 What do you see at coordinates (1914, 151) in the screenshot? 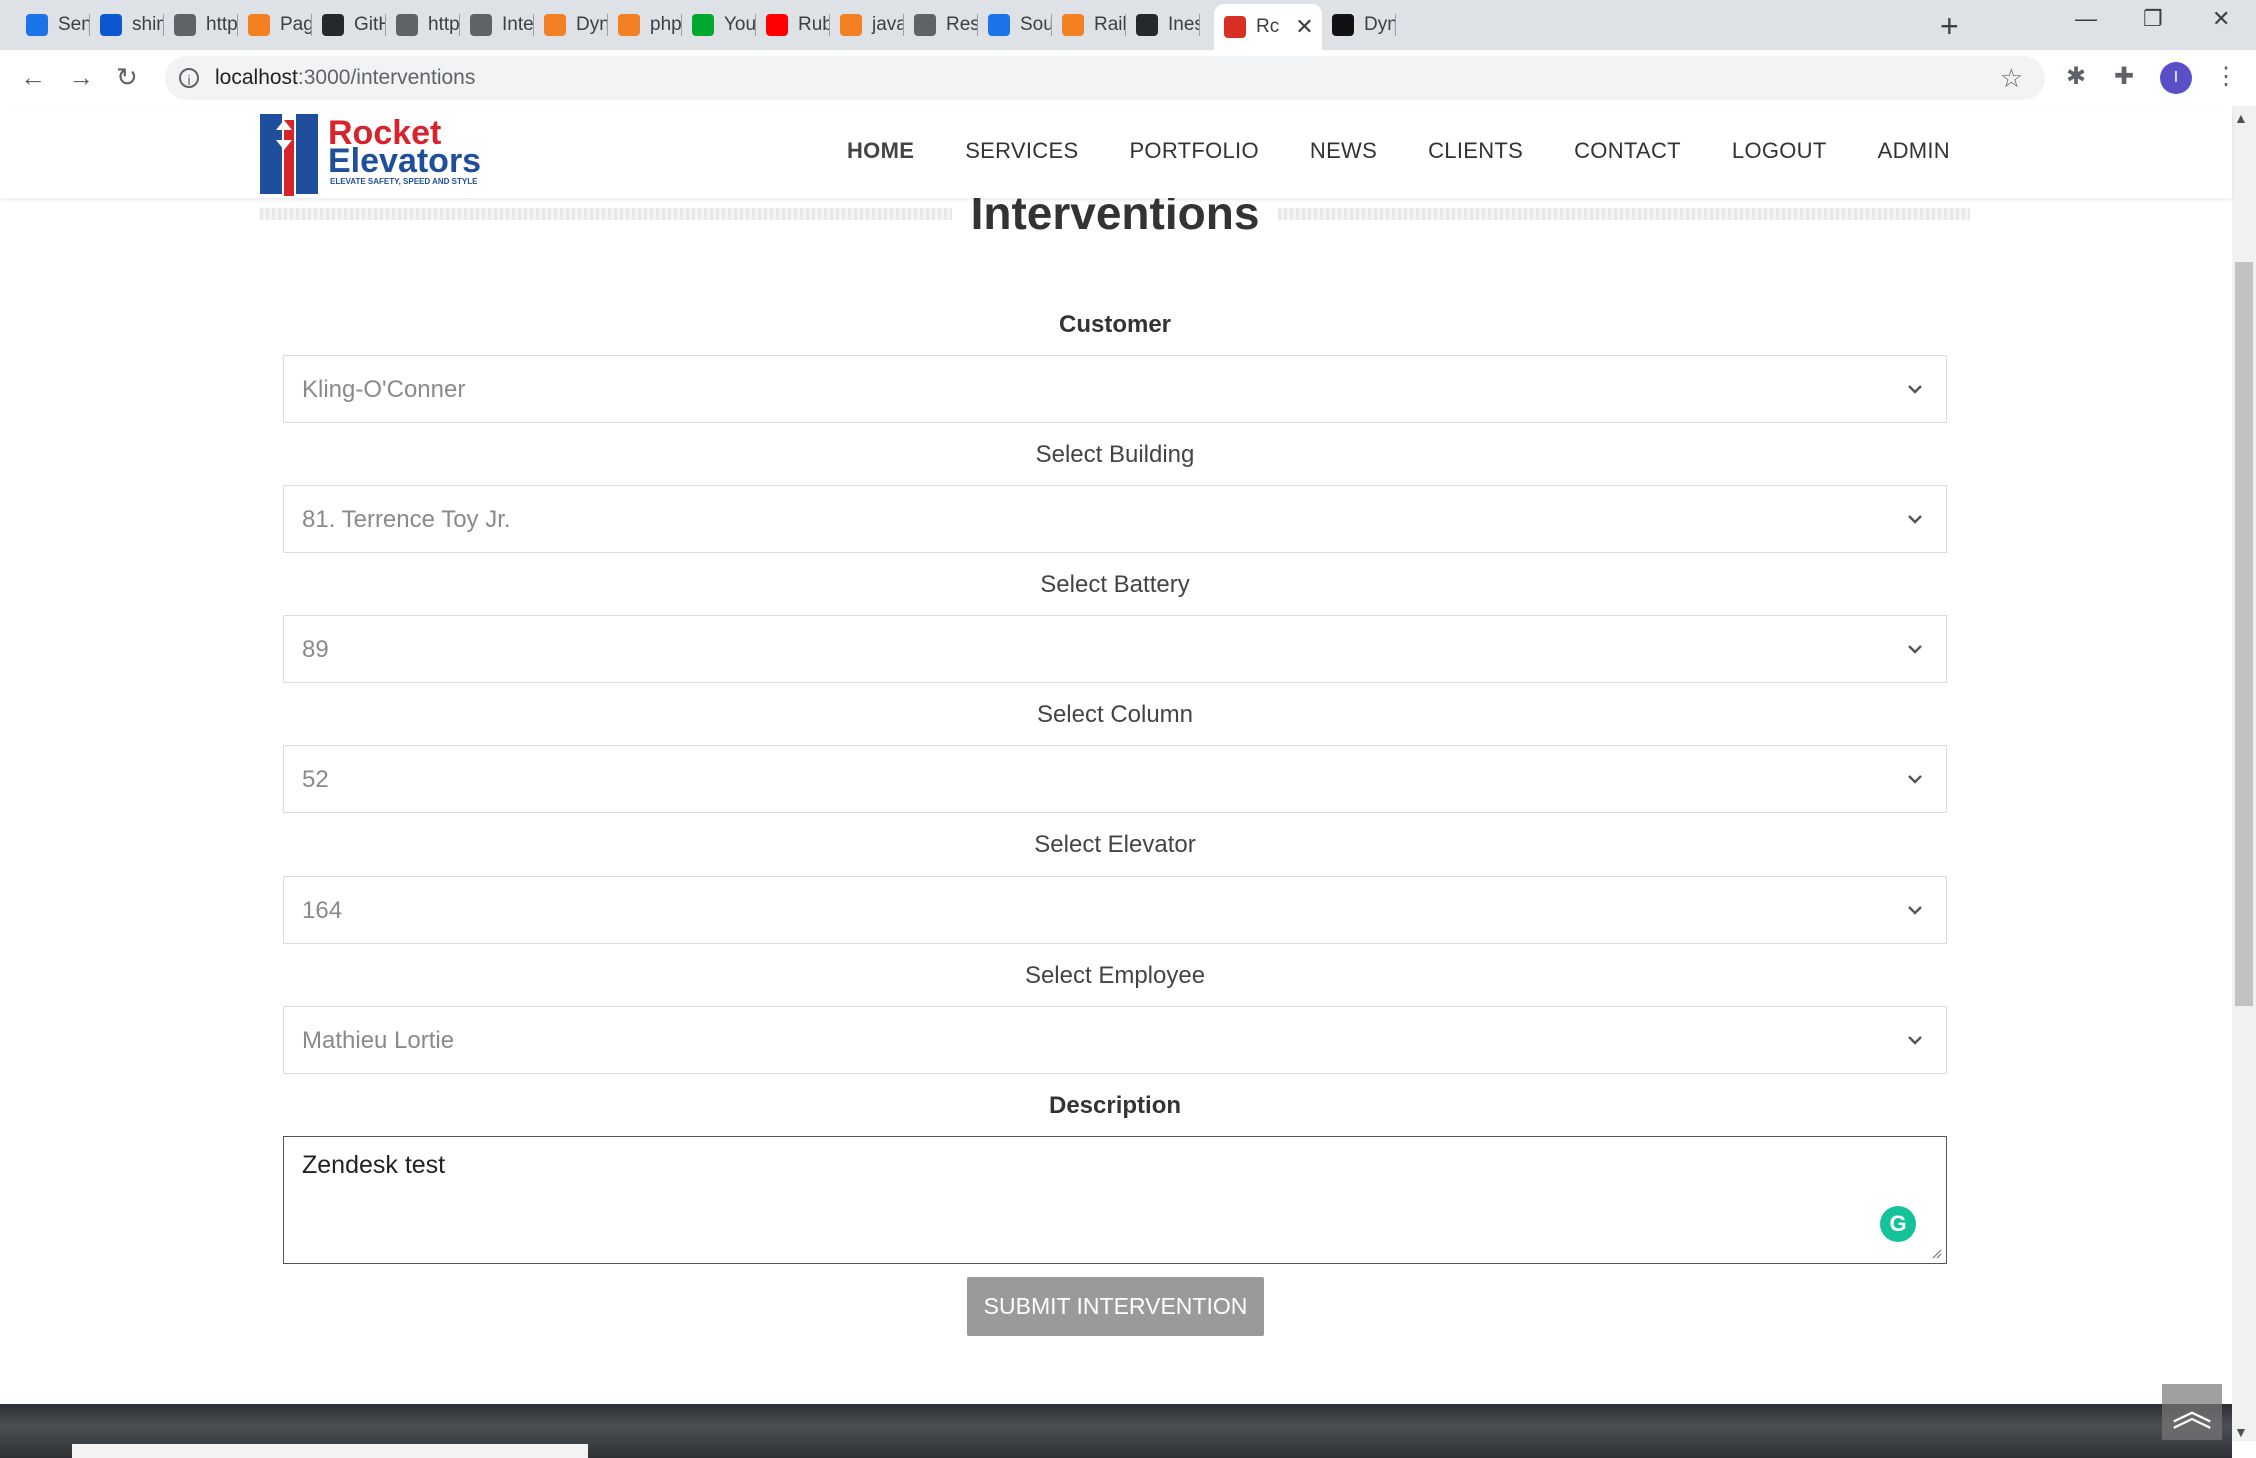
I see `nav-admin: ADMIN` at bounding box center [1914, 151].